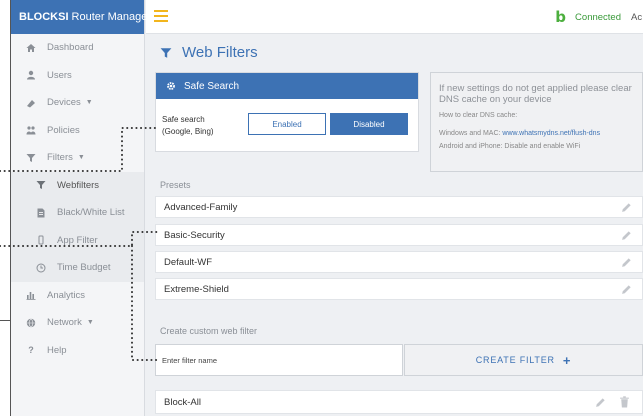 The image size is (643, 416). What do you see at coordinates (279, 360) in the screenshot?
I see `filter-name-input` at bounding box center [279, 360].